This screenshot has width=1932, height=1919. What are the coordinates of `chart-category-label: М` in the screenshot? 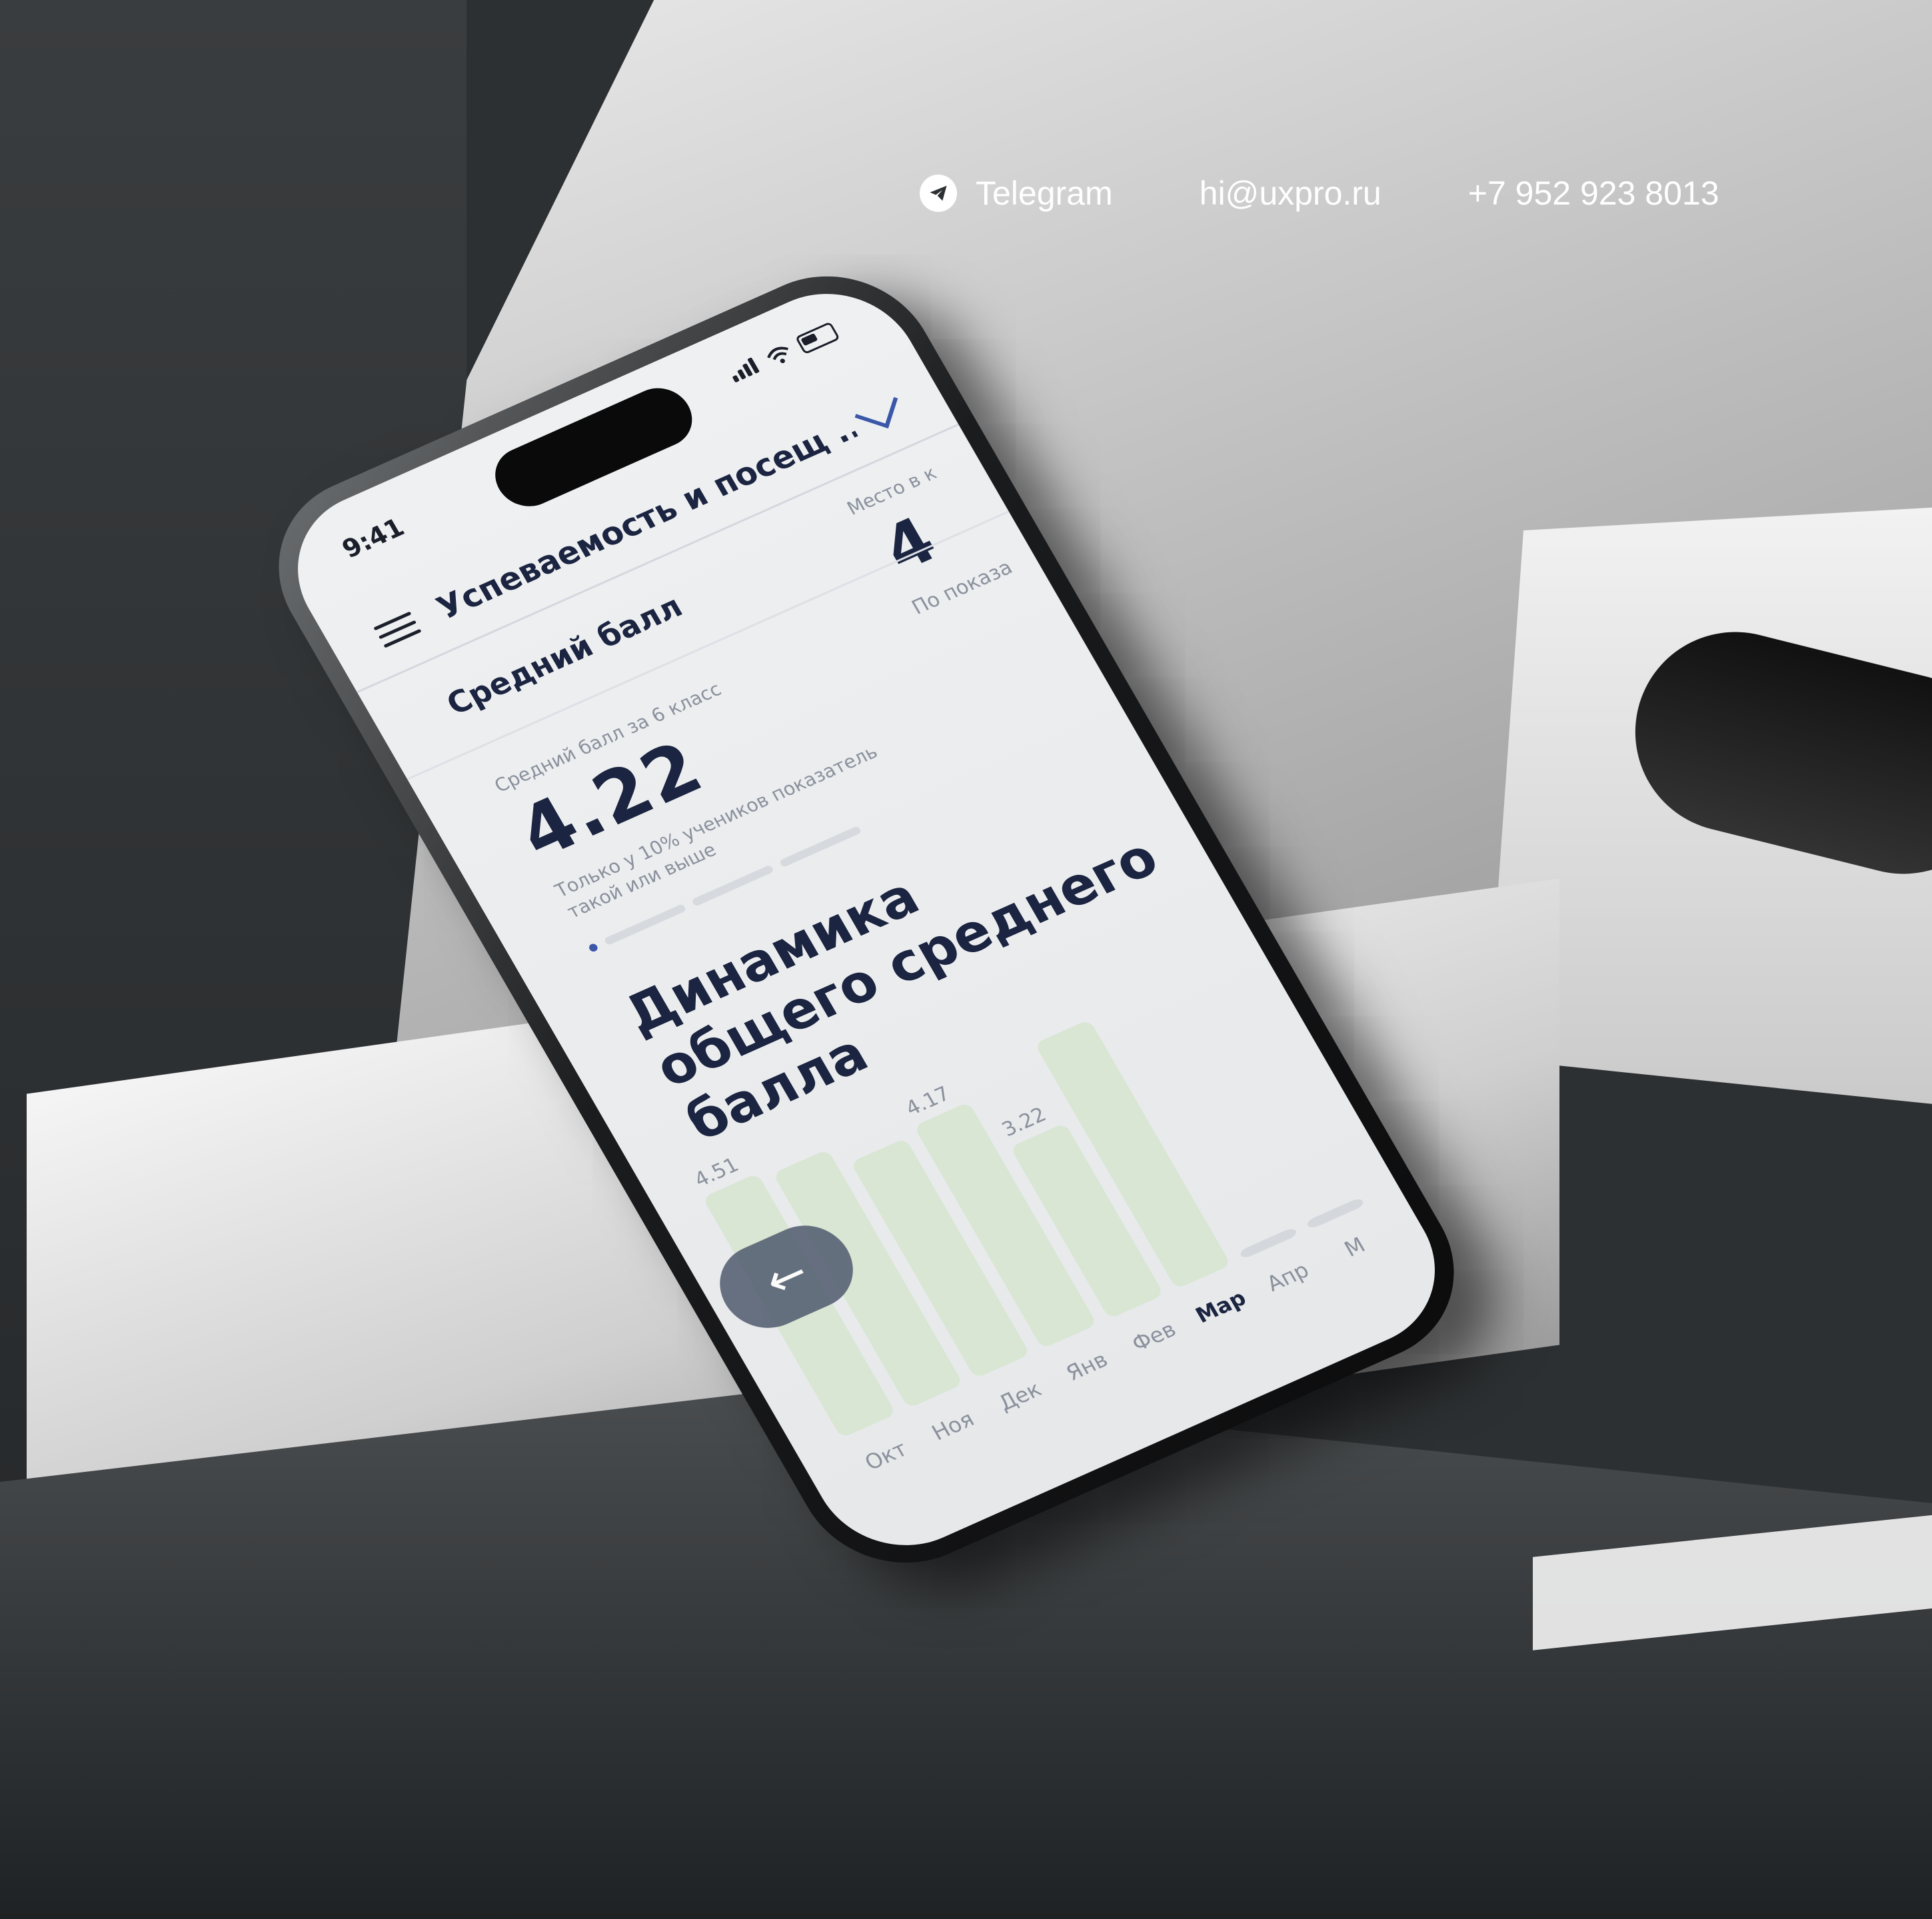 It's located at (1355, 1246).